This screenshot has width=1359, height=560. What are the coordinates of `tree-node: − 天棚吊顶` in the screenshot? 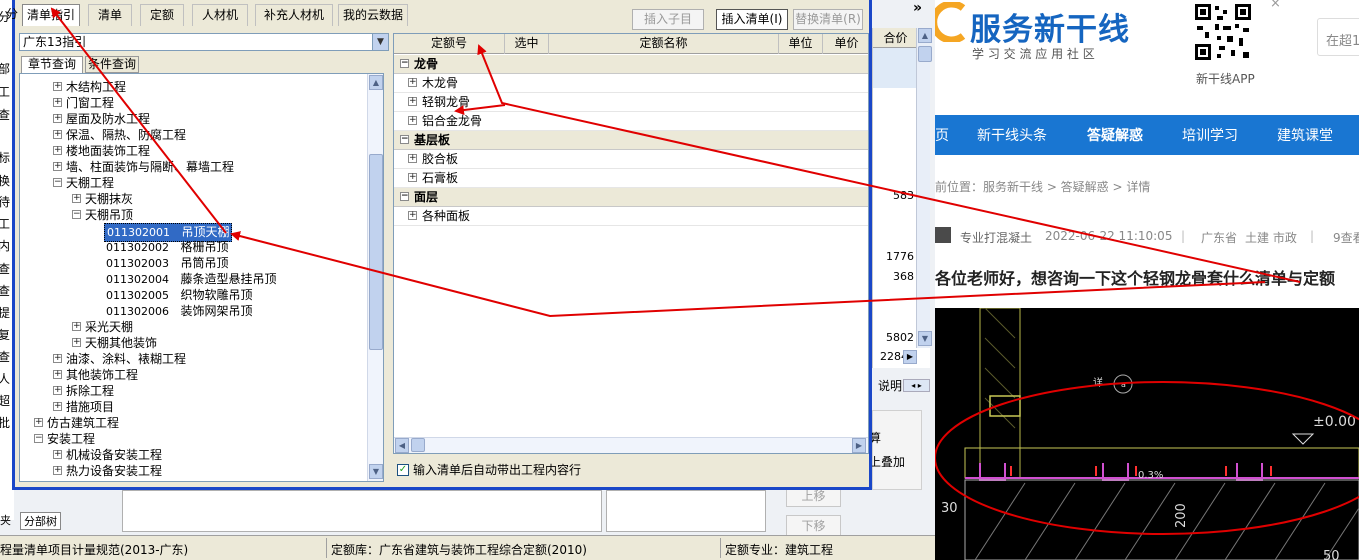 It's located at (192, 215).